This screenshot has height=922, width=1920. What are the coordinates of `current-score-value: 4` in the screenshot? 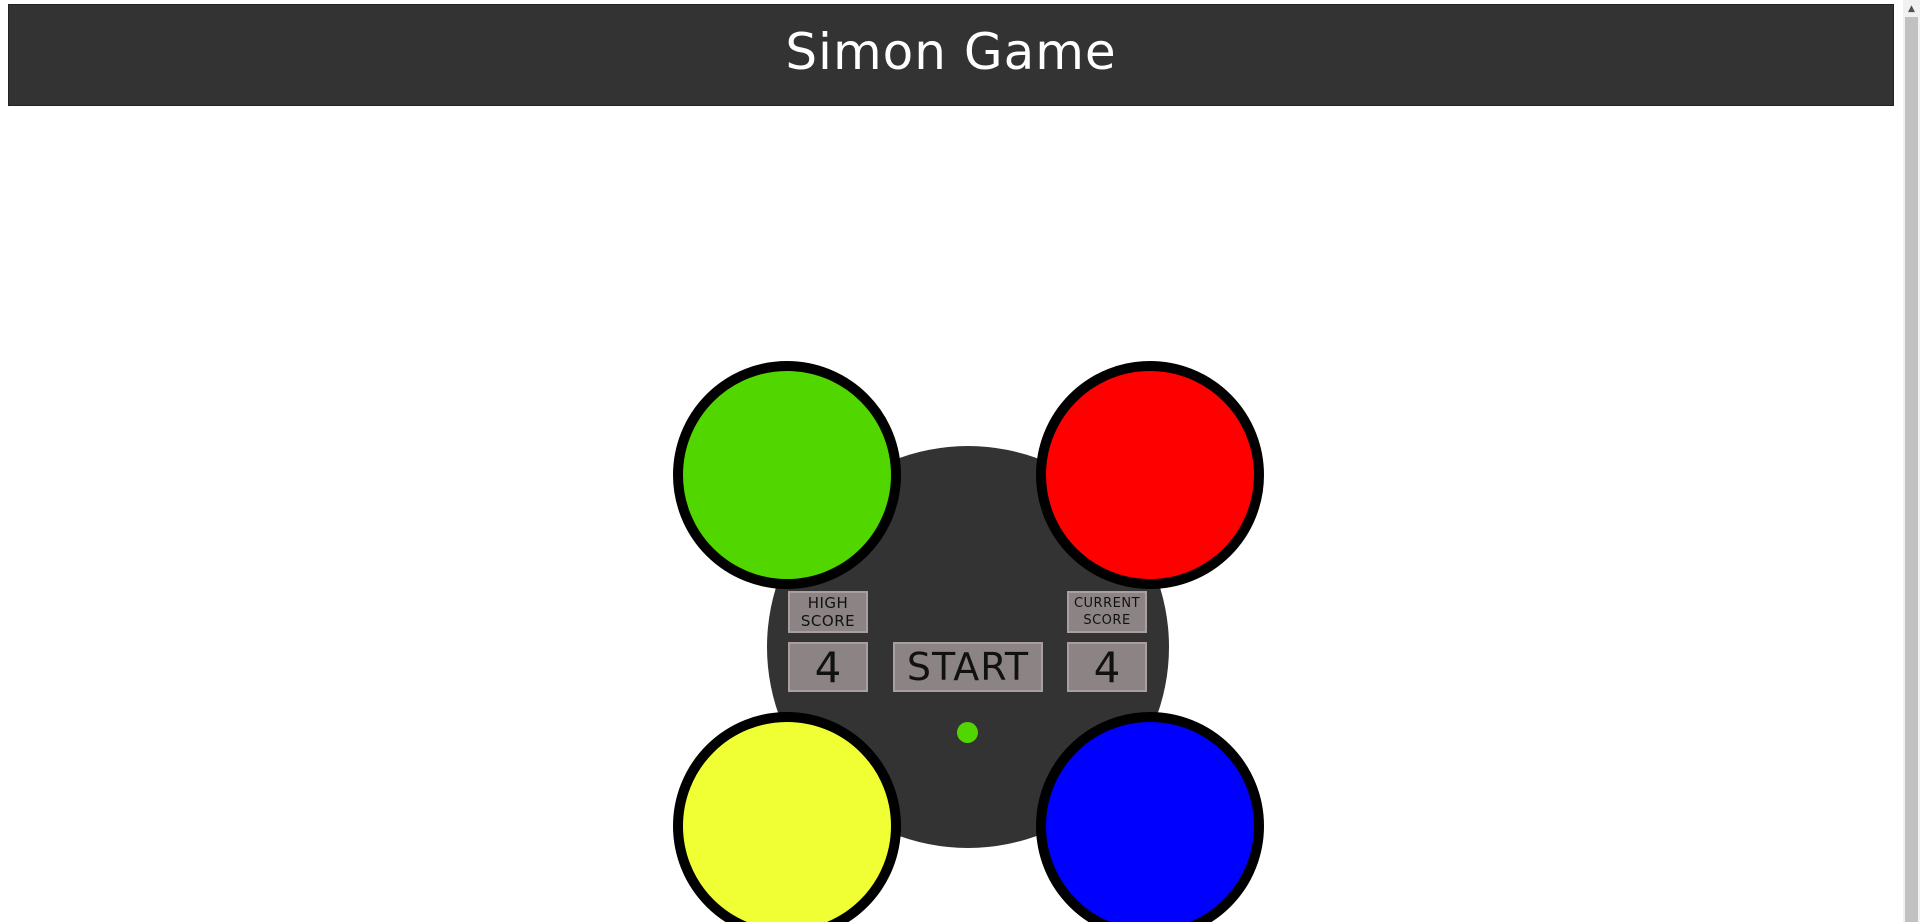 It's located at (1107, 667).